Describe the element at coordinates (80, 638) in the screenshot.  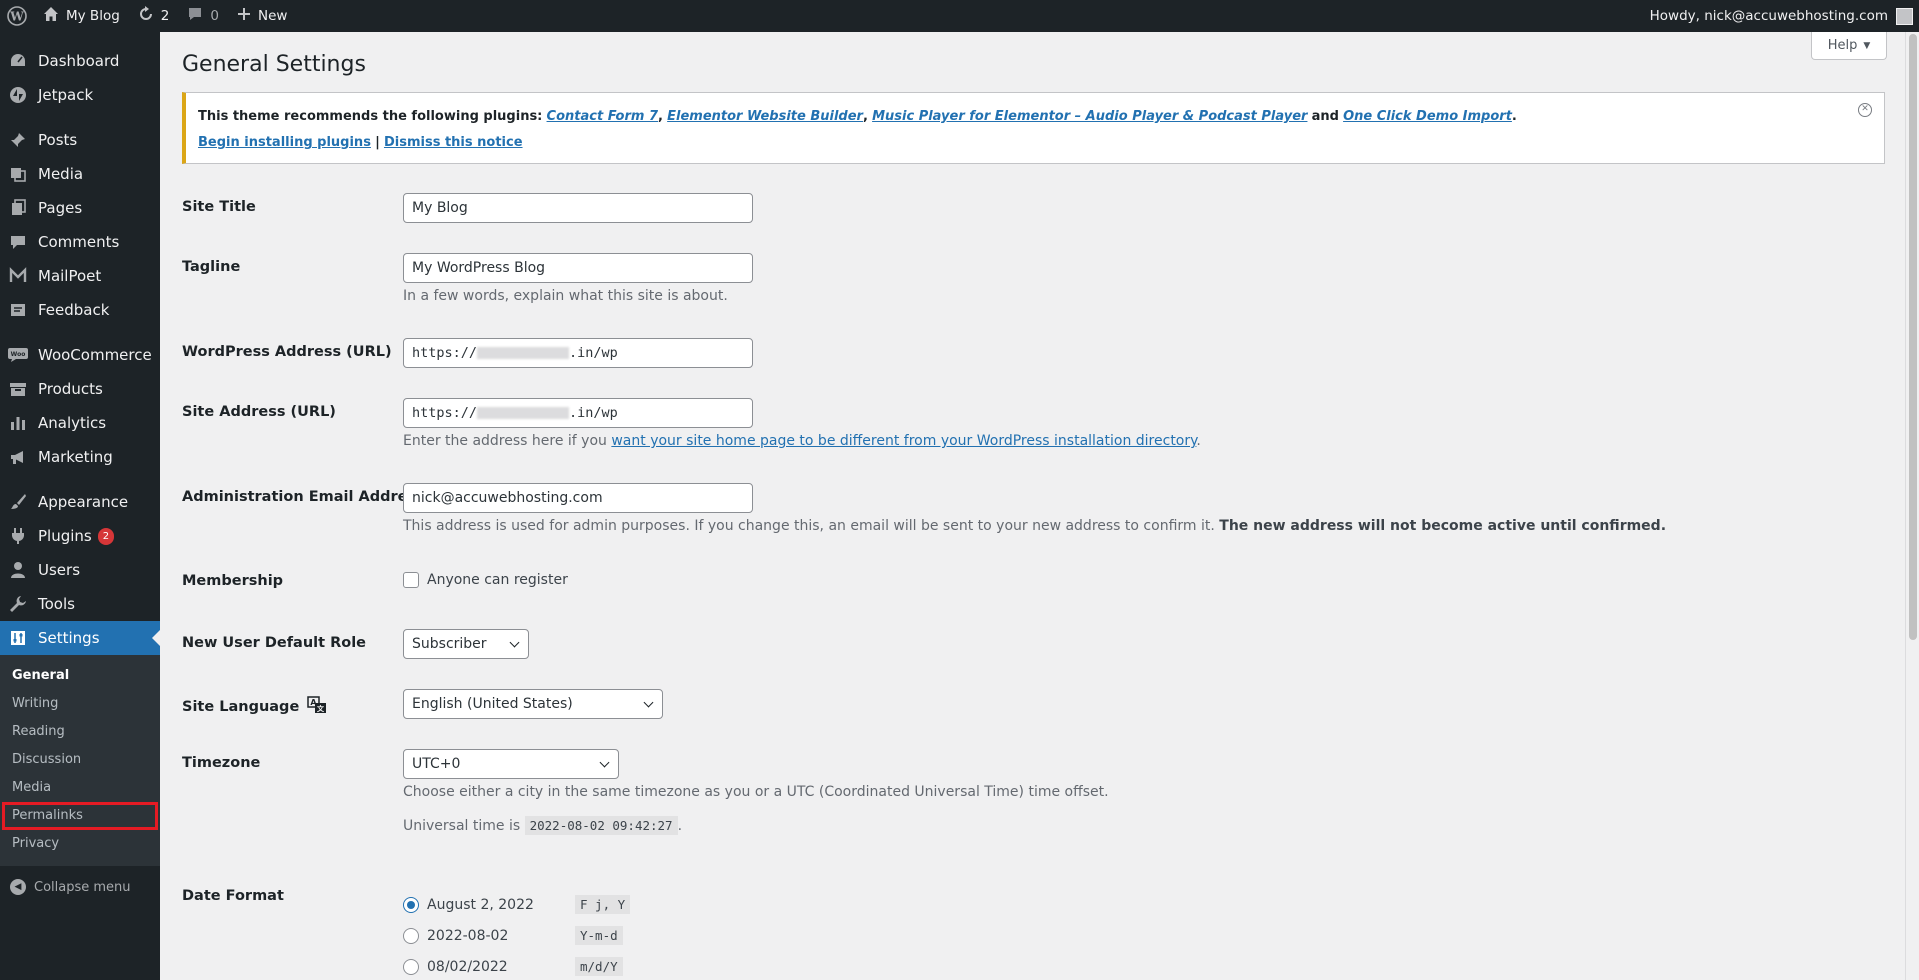
I see `sidebar-item-settings: Settings` at that location.